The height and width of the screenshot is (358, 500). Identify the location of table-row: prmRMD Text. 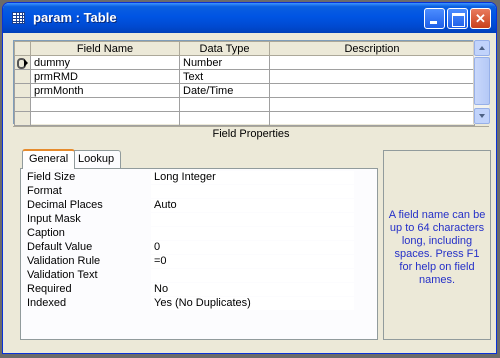
(244, 76).